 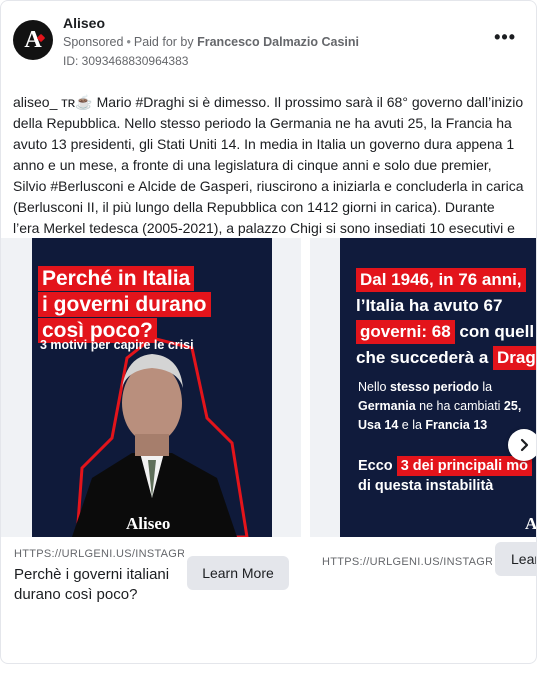 I want to click on card-2-body-1a: Nello, so click(x=374, y=387).